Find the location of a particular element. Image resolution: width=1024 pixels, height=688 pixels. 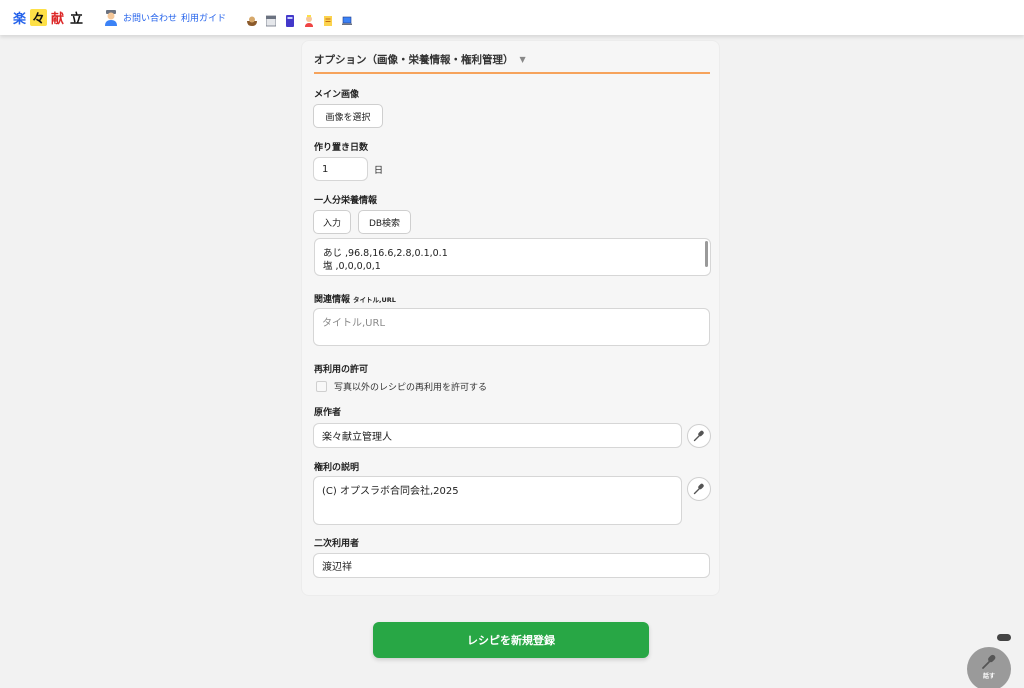

options-section-header: オプション（画像・栄養情報・権利管理） ▼ is located at coordinates (512, 63).